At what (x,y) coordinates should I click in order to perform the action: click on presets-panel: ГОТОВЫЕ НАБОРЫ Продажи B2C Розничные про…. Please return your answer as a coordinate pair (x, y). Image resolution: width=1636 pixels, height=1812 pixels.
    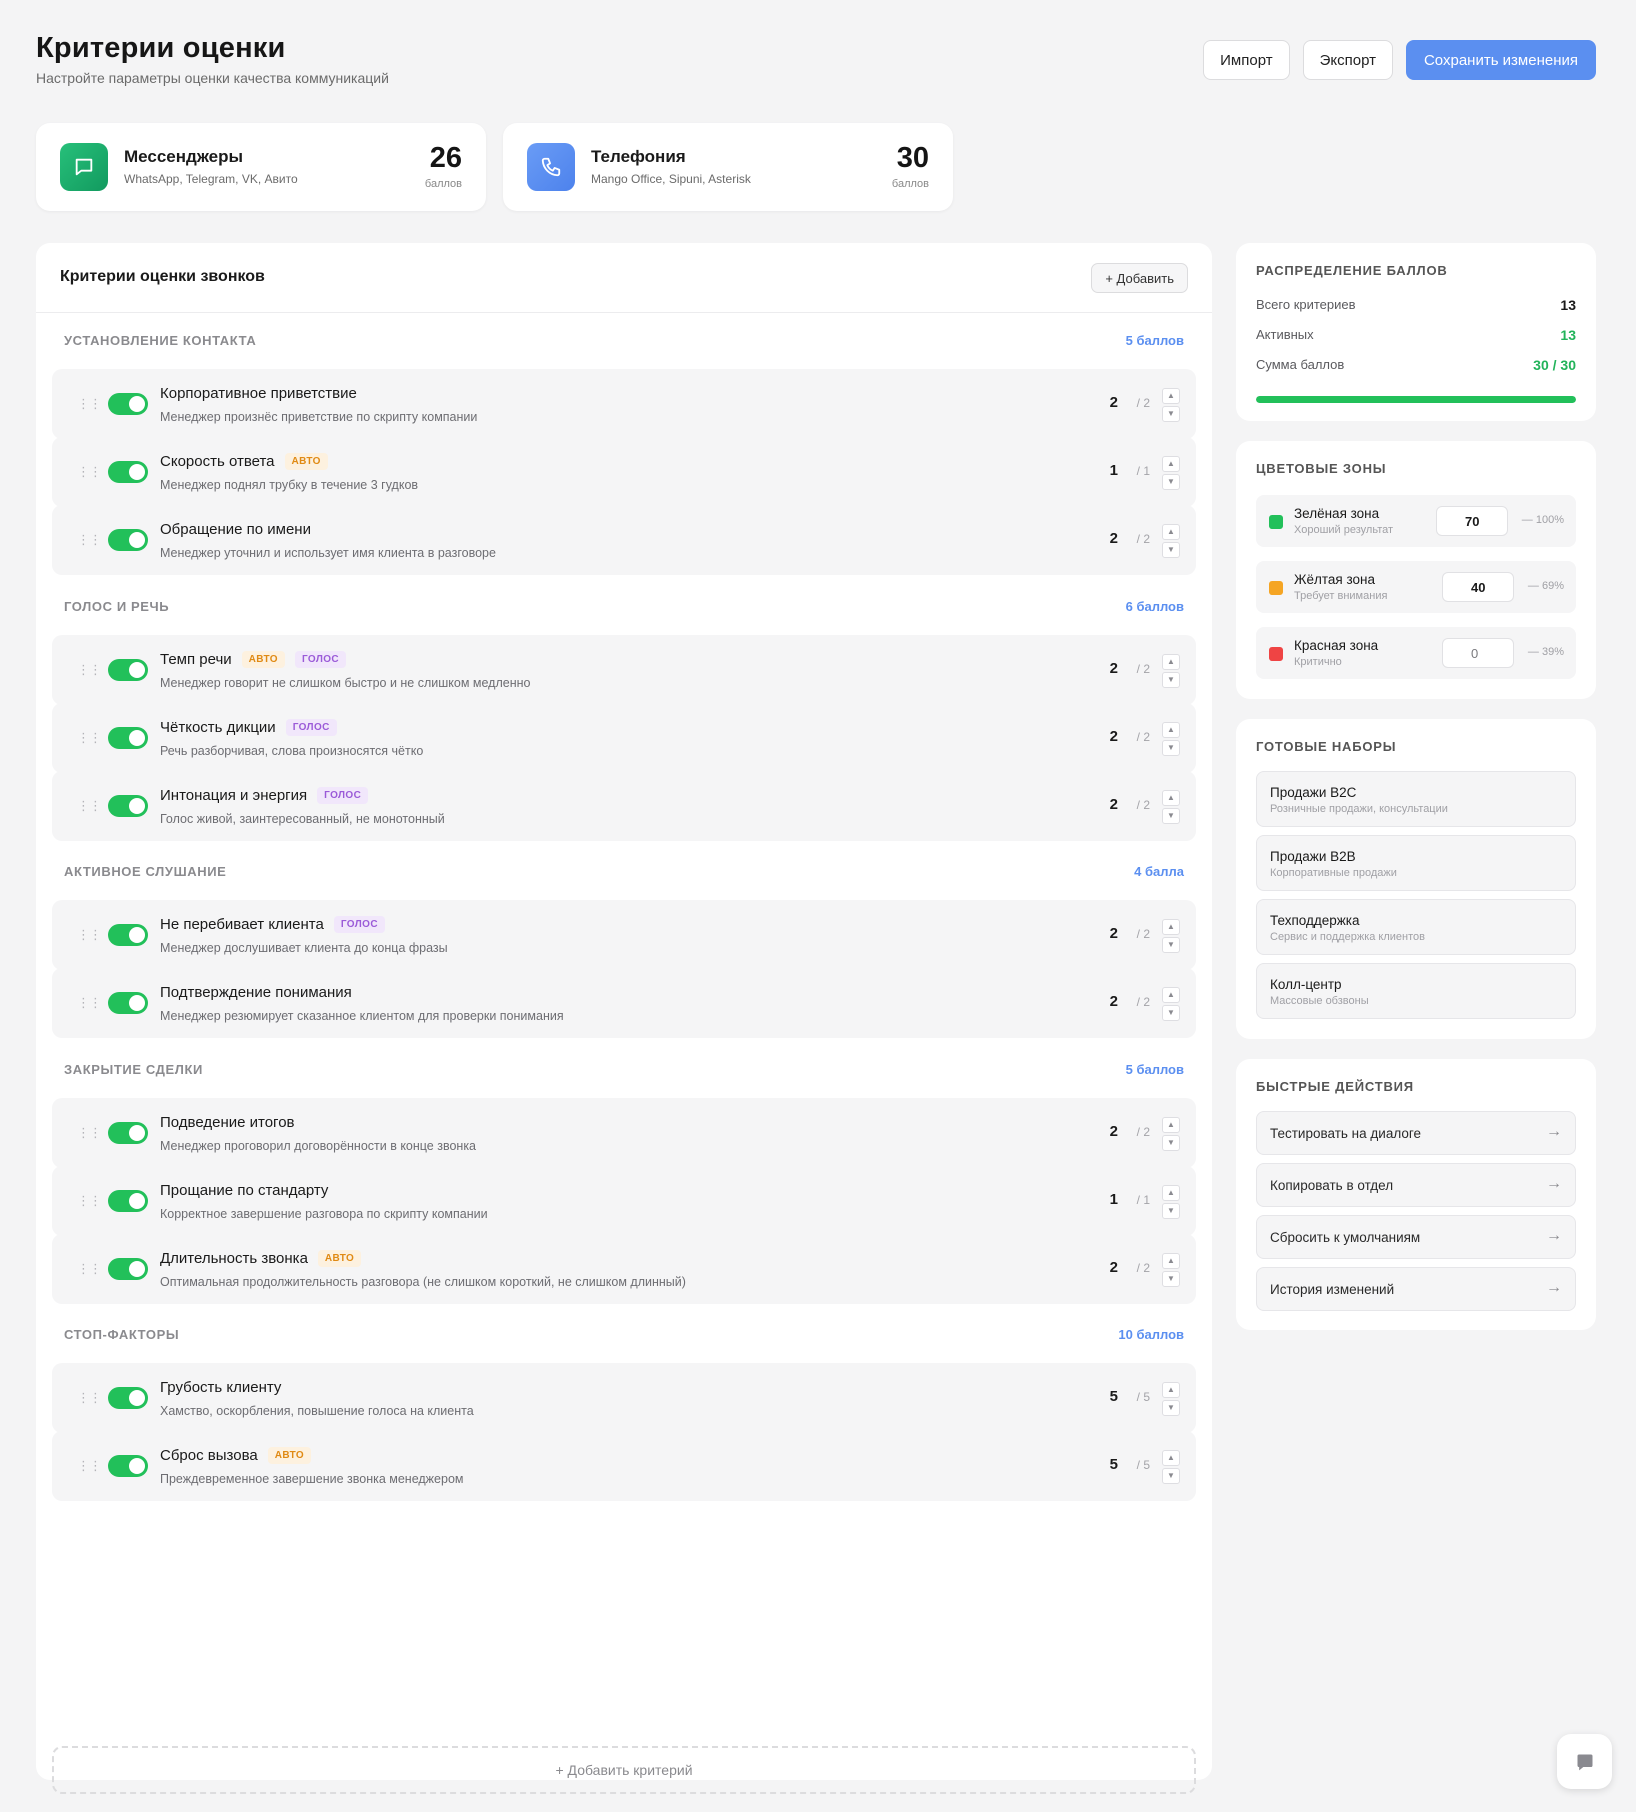
    Looking at the image, I should click on (1416, 879).